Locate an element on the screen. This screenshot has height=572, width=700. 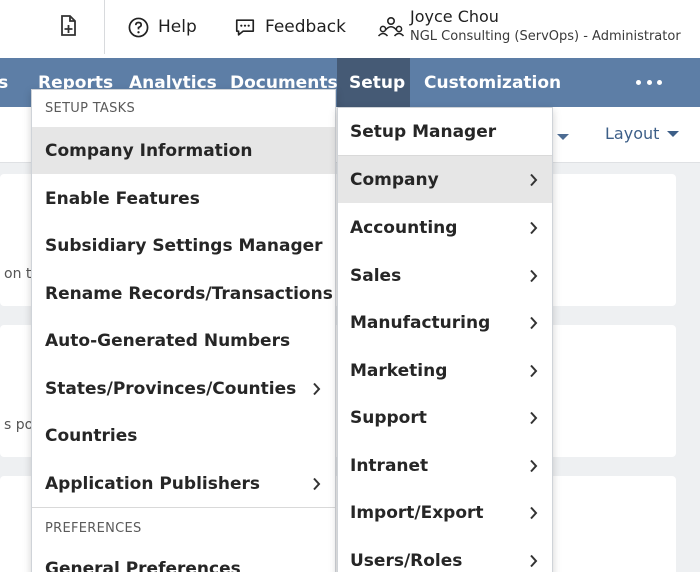
menu-item-label: Import/Export is located at coordinates (417, 512).